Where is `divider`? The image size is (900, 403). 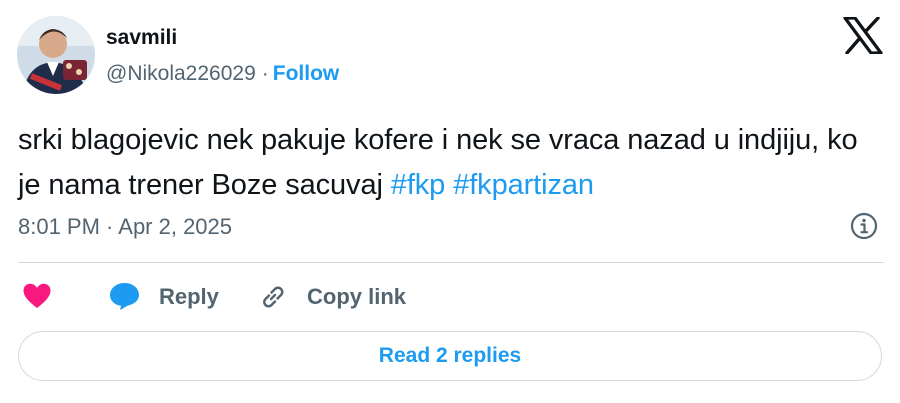 divider is located at coordinates (451, 262).